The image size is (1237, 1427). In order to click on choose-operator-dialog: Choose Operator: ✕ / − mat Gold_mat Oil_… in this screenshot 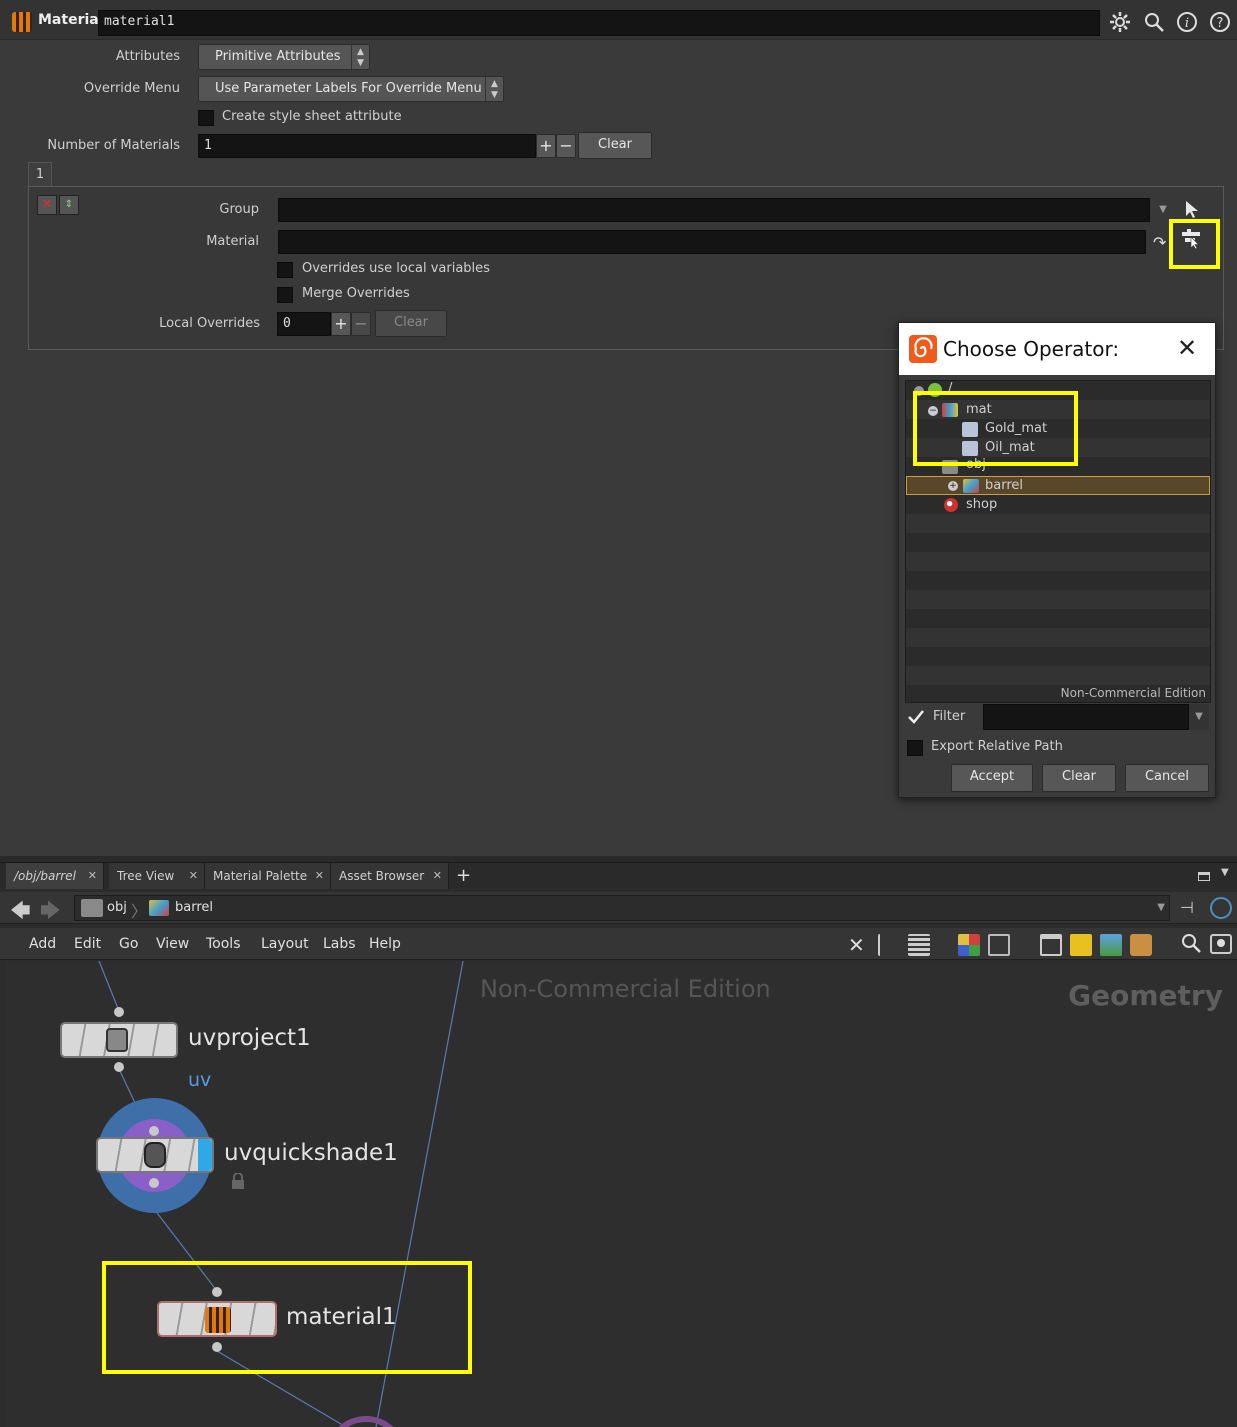, I will do `click(1057, 560)`.